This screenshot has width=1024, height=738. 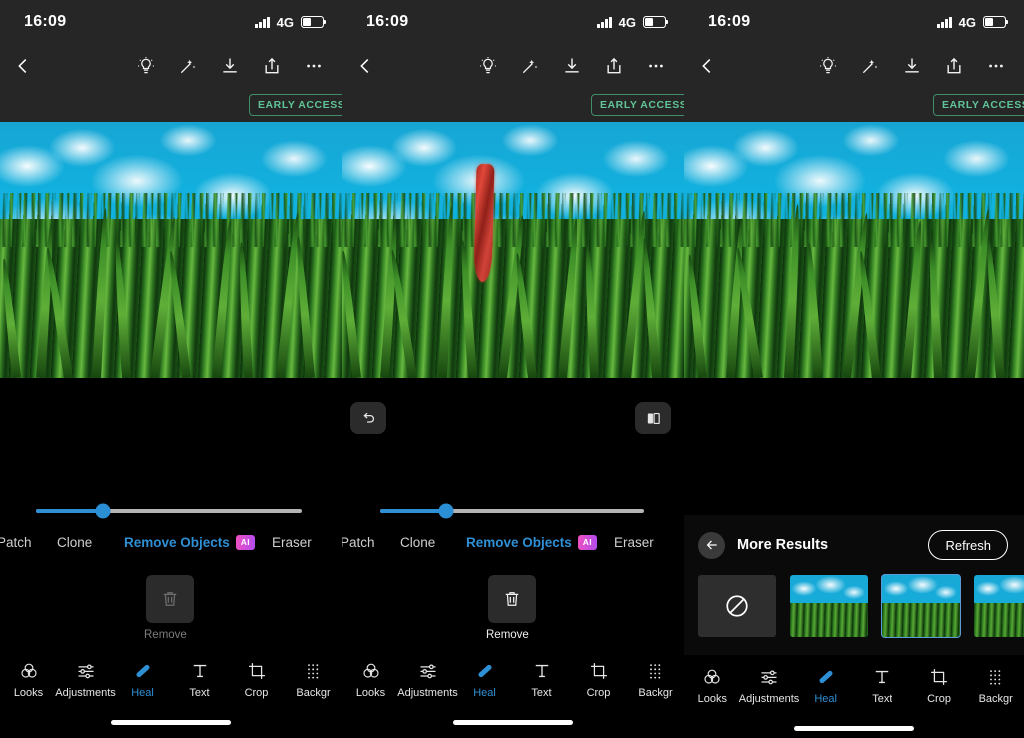 I want to click on remove-label: Remove, so click(x=165, y=635).